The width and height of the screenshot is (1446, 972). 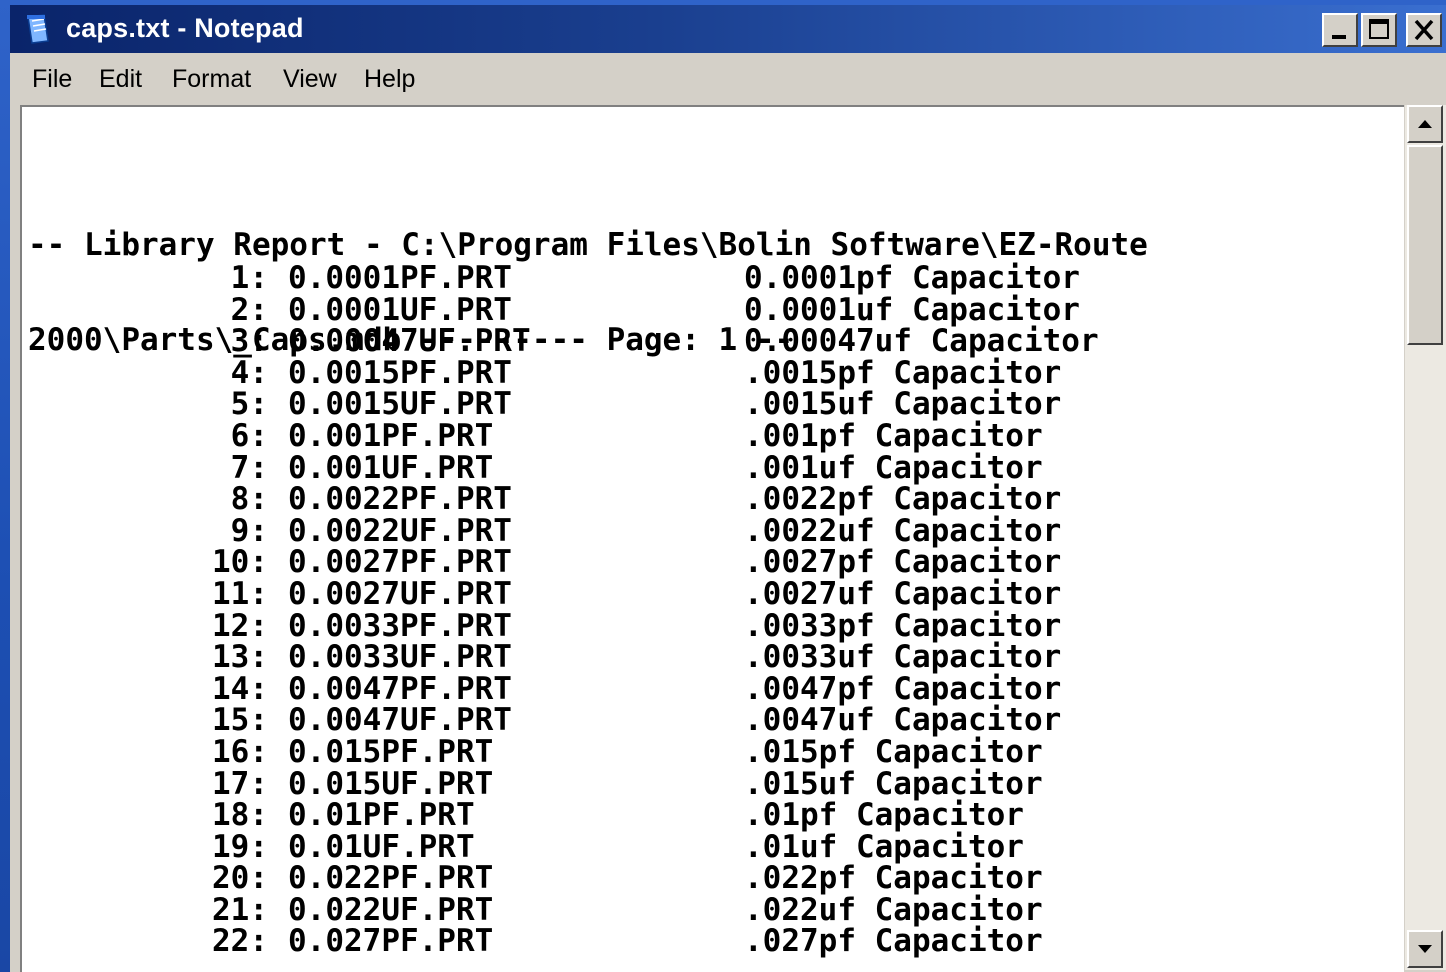 What do you see at coordinates (884, 815) in the screenshot?
I see `part-description: .01pf Capacitor` at bounding box center [884, 815].